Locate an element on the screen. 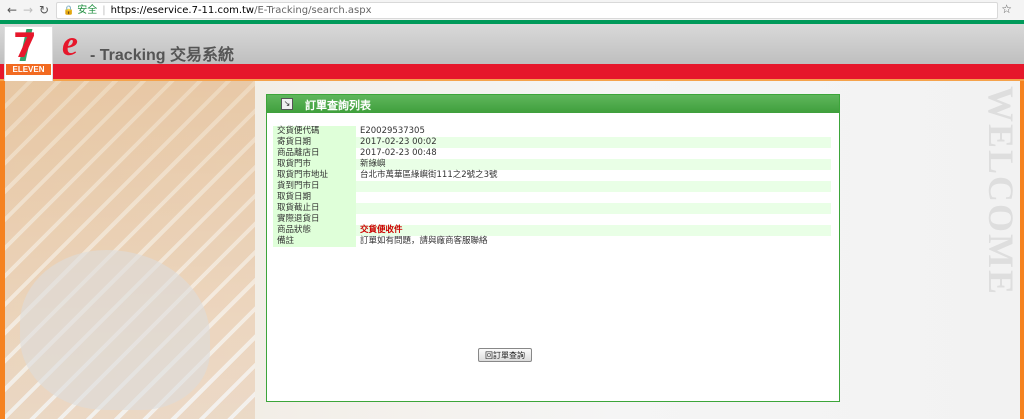 The width and height of the screenshot is (1024, 419). table-row: 取貨截止日 is located at coordinates (552, 208).